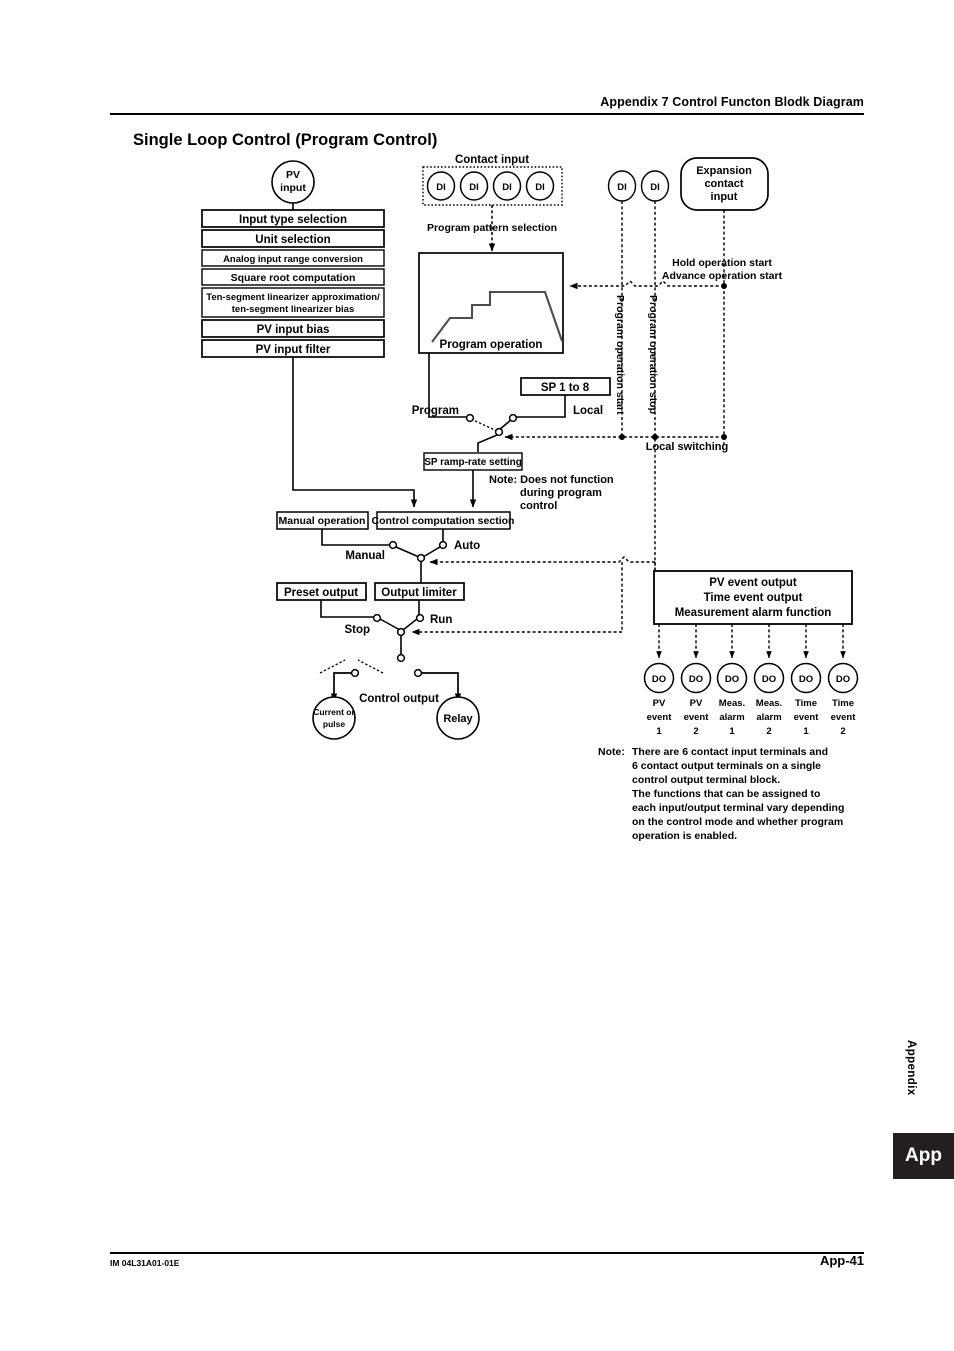  I want to click on control-output-label: Control output, so click(399, 699).